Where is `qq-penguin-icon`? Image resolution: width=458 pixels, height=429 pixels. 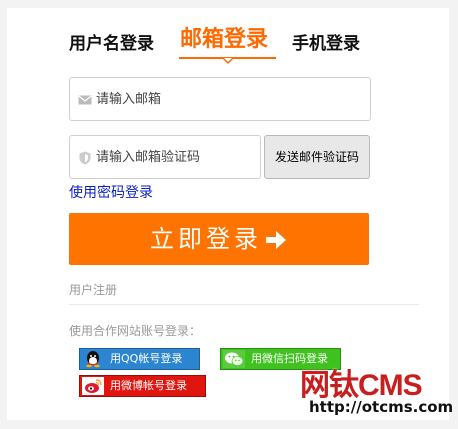 qq-penguin-icon is located at coordinates (93, 359).